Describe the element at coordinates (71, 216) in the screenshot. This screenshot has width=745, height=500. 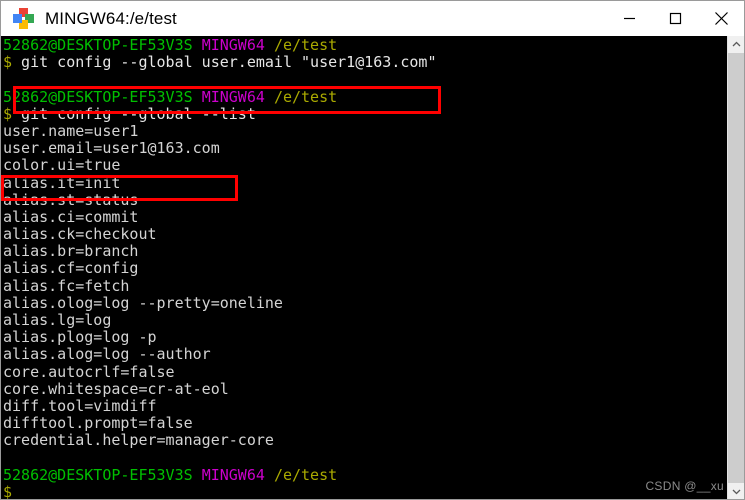
I see `terminal-output-line: alias.ci=commit` at that location.